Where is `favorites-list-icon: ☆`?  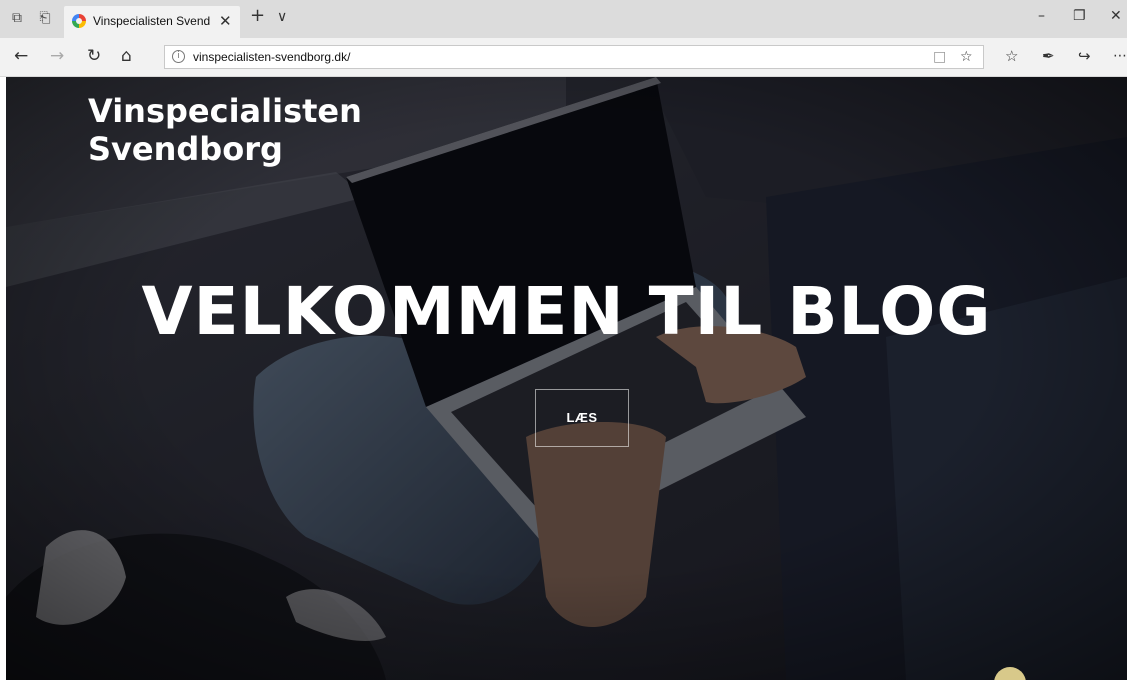
favorites-list-icon: ☆ is located at coordinates (1011, 56).